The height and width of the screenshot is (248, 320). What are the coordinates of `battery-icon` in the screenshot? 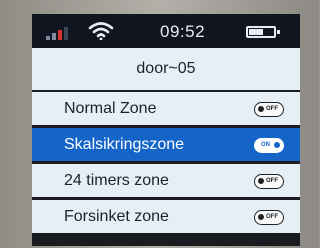 It's located at (263, 32).